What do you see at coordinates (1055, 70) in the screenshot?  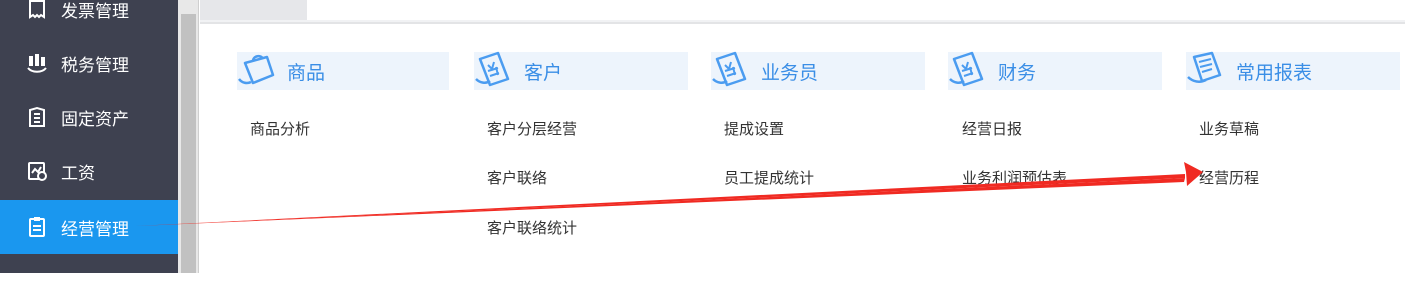 I see `category-finance: 财务` at bounding box center [1055, 70].